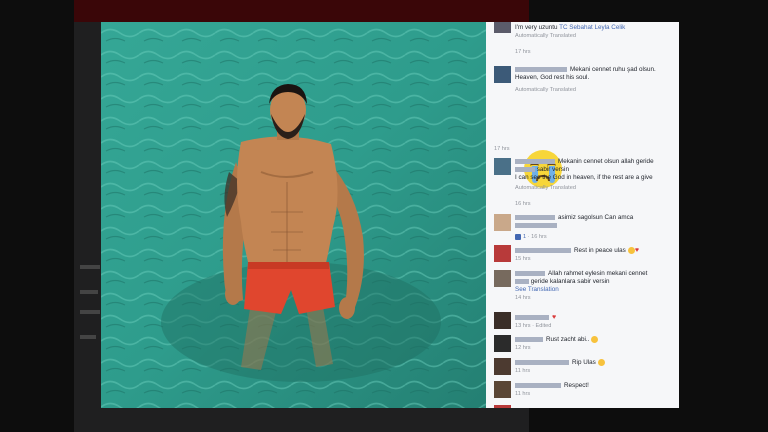  What do you see at coordinates (594, 298) in the screenshot?
I see `comment-time: 14 hrs` at bounding box center [594, 298].